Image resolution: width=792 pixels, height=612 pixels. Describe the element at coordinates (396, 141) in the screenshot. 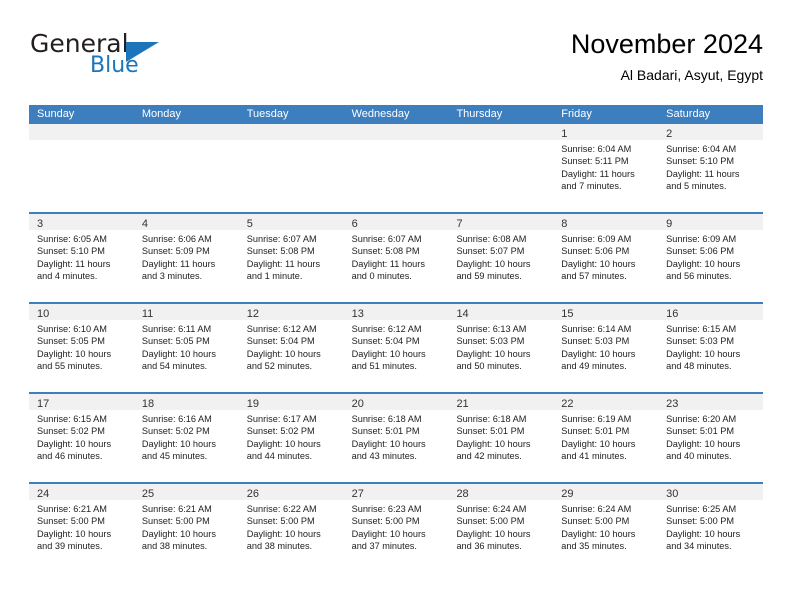

I see `day-details` at that location.